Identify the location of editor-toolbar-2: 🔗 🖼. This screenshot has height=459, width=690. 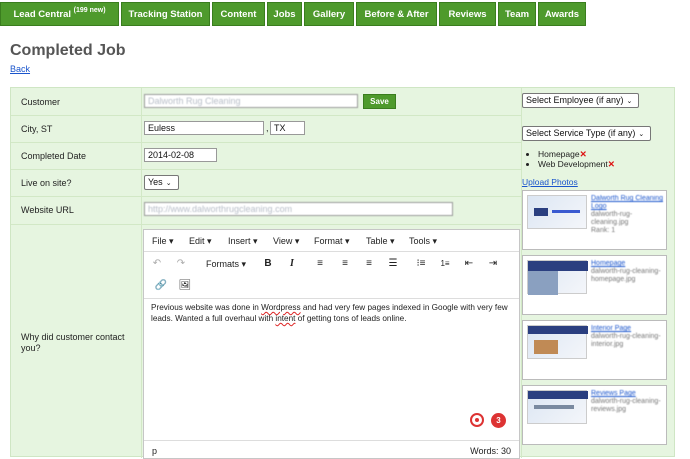
(331, 289).